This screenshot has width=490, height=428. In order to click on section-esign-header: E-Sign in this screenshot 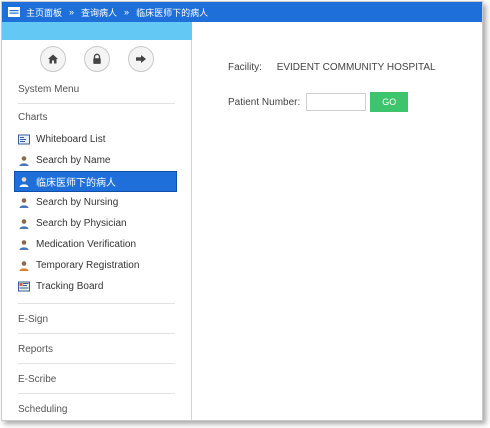, I will do `click(96, 318)`.